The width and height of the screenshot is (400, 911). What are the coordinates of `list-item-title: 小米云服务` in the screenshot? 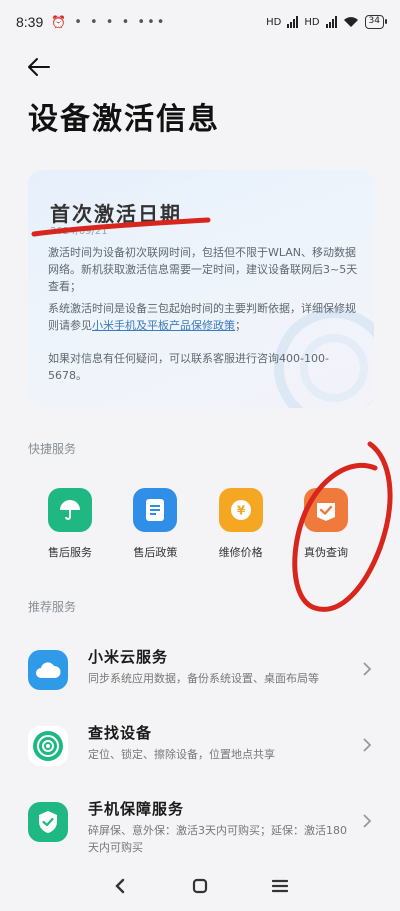 It's located at (128, 657).